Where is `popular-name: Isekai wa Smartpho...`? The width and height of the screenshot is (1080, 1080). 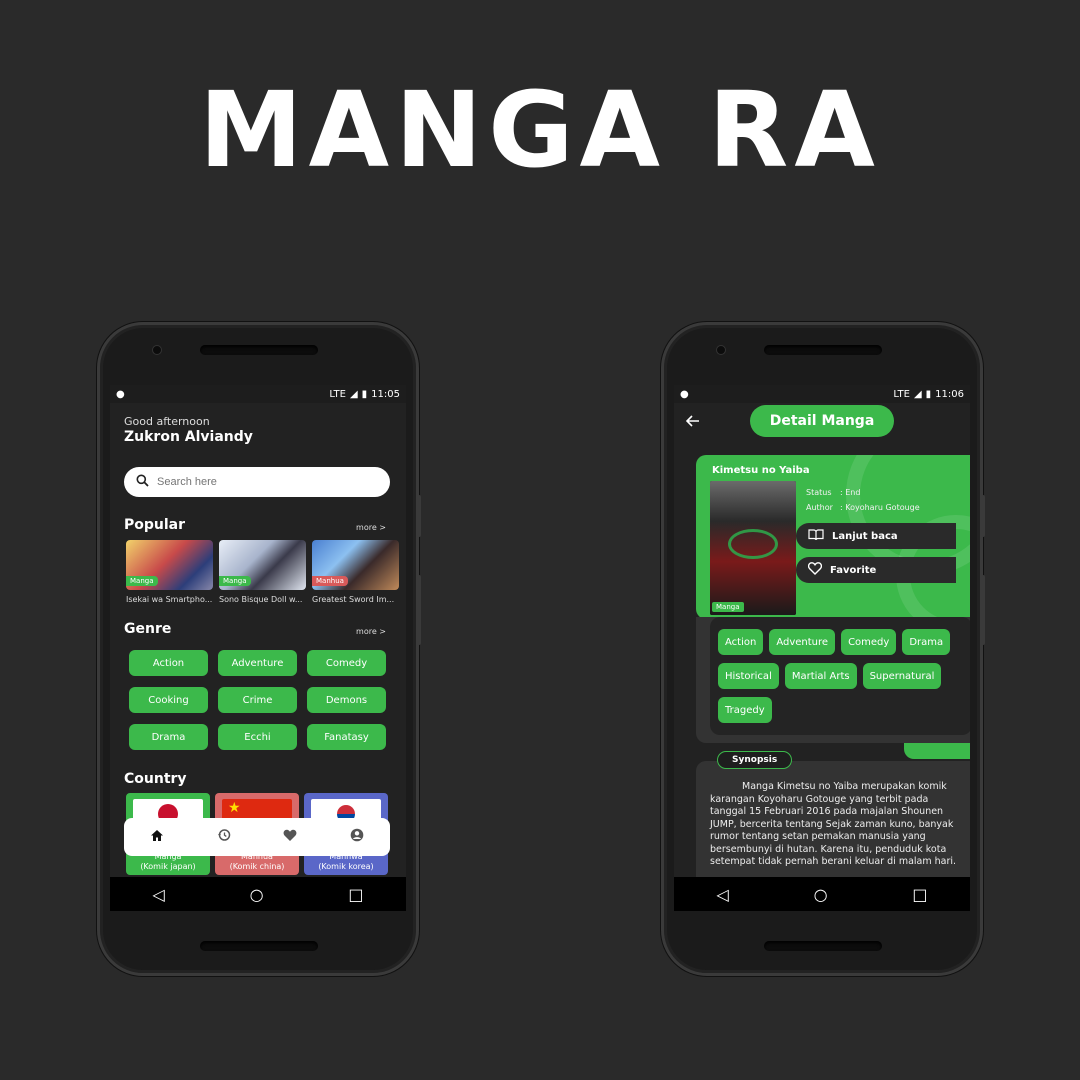 popular-name: Isekai wa Smartpho... is located at coordinates (169, 599).